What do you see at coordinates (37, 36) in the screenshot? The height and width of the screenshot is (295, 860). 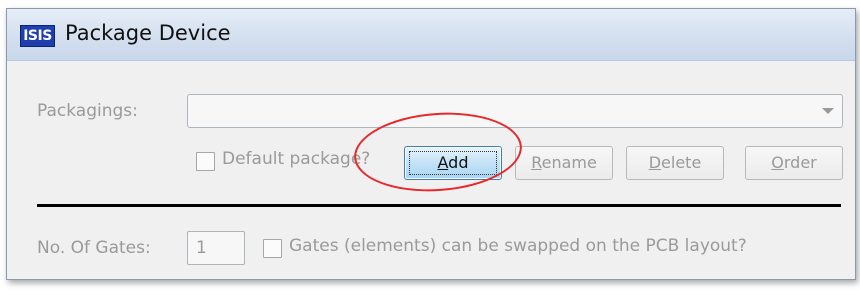 I see `isis-app-icon: ISIS` at bounding box center [37, 36].